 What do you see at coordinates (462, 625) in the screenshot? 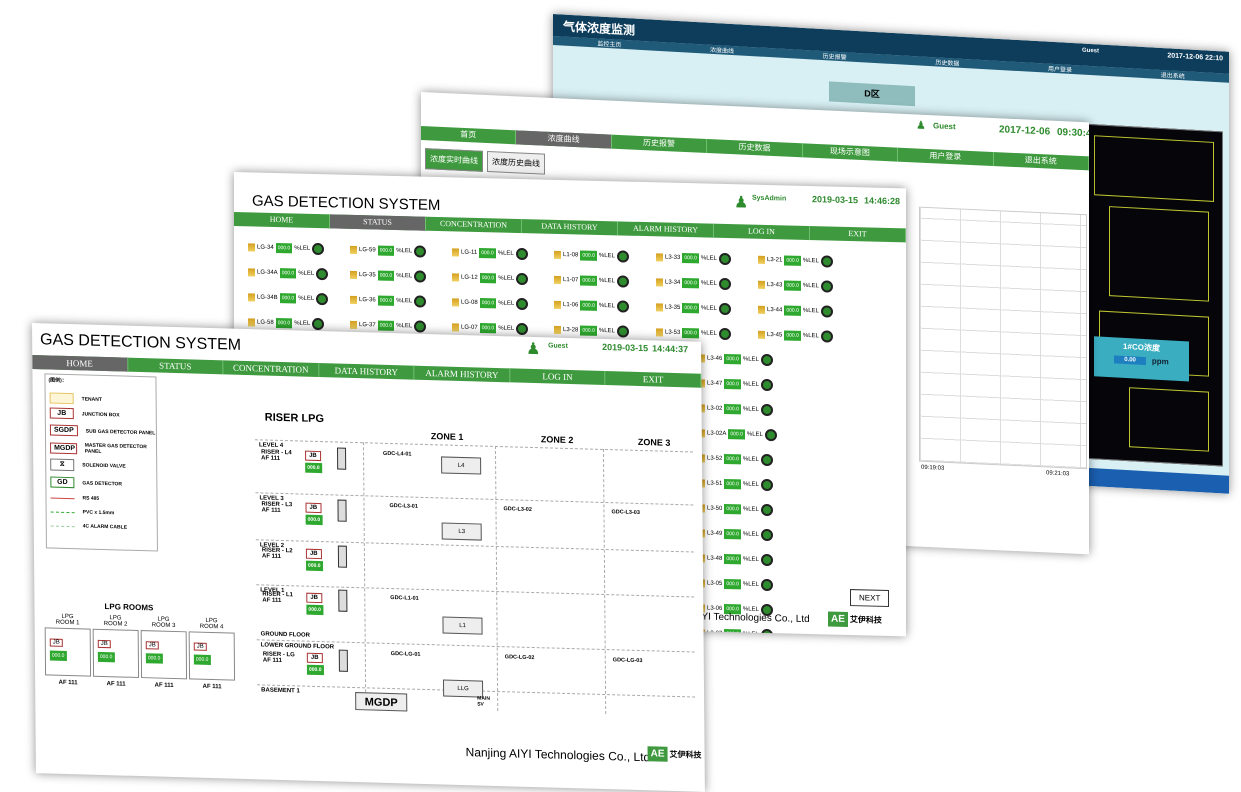
I see `panel-l1: L1` at bounding box center [462, 625].